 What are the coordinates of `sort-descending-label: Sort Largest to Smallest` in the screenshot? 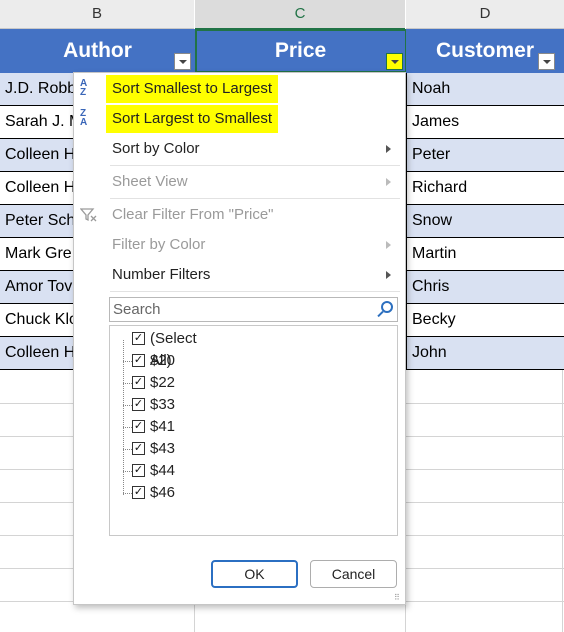 It's located at (192, 119).